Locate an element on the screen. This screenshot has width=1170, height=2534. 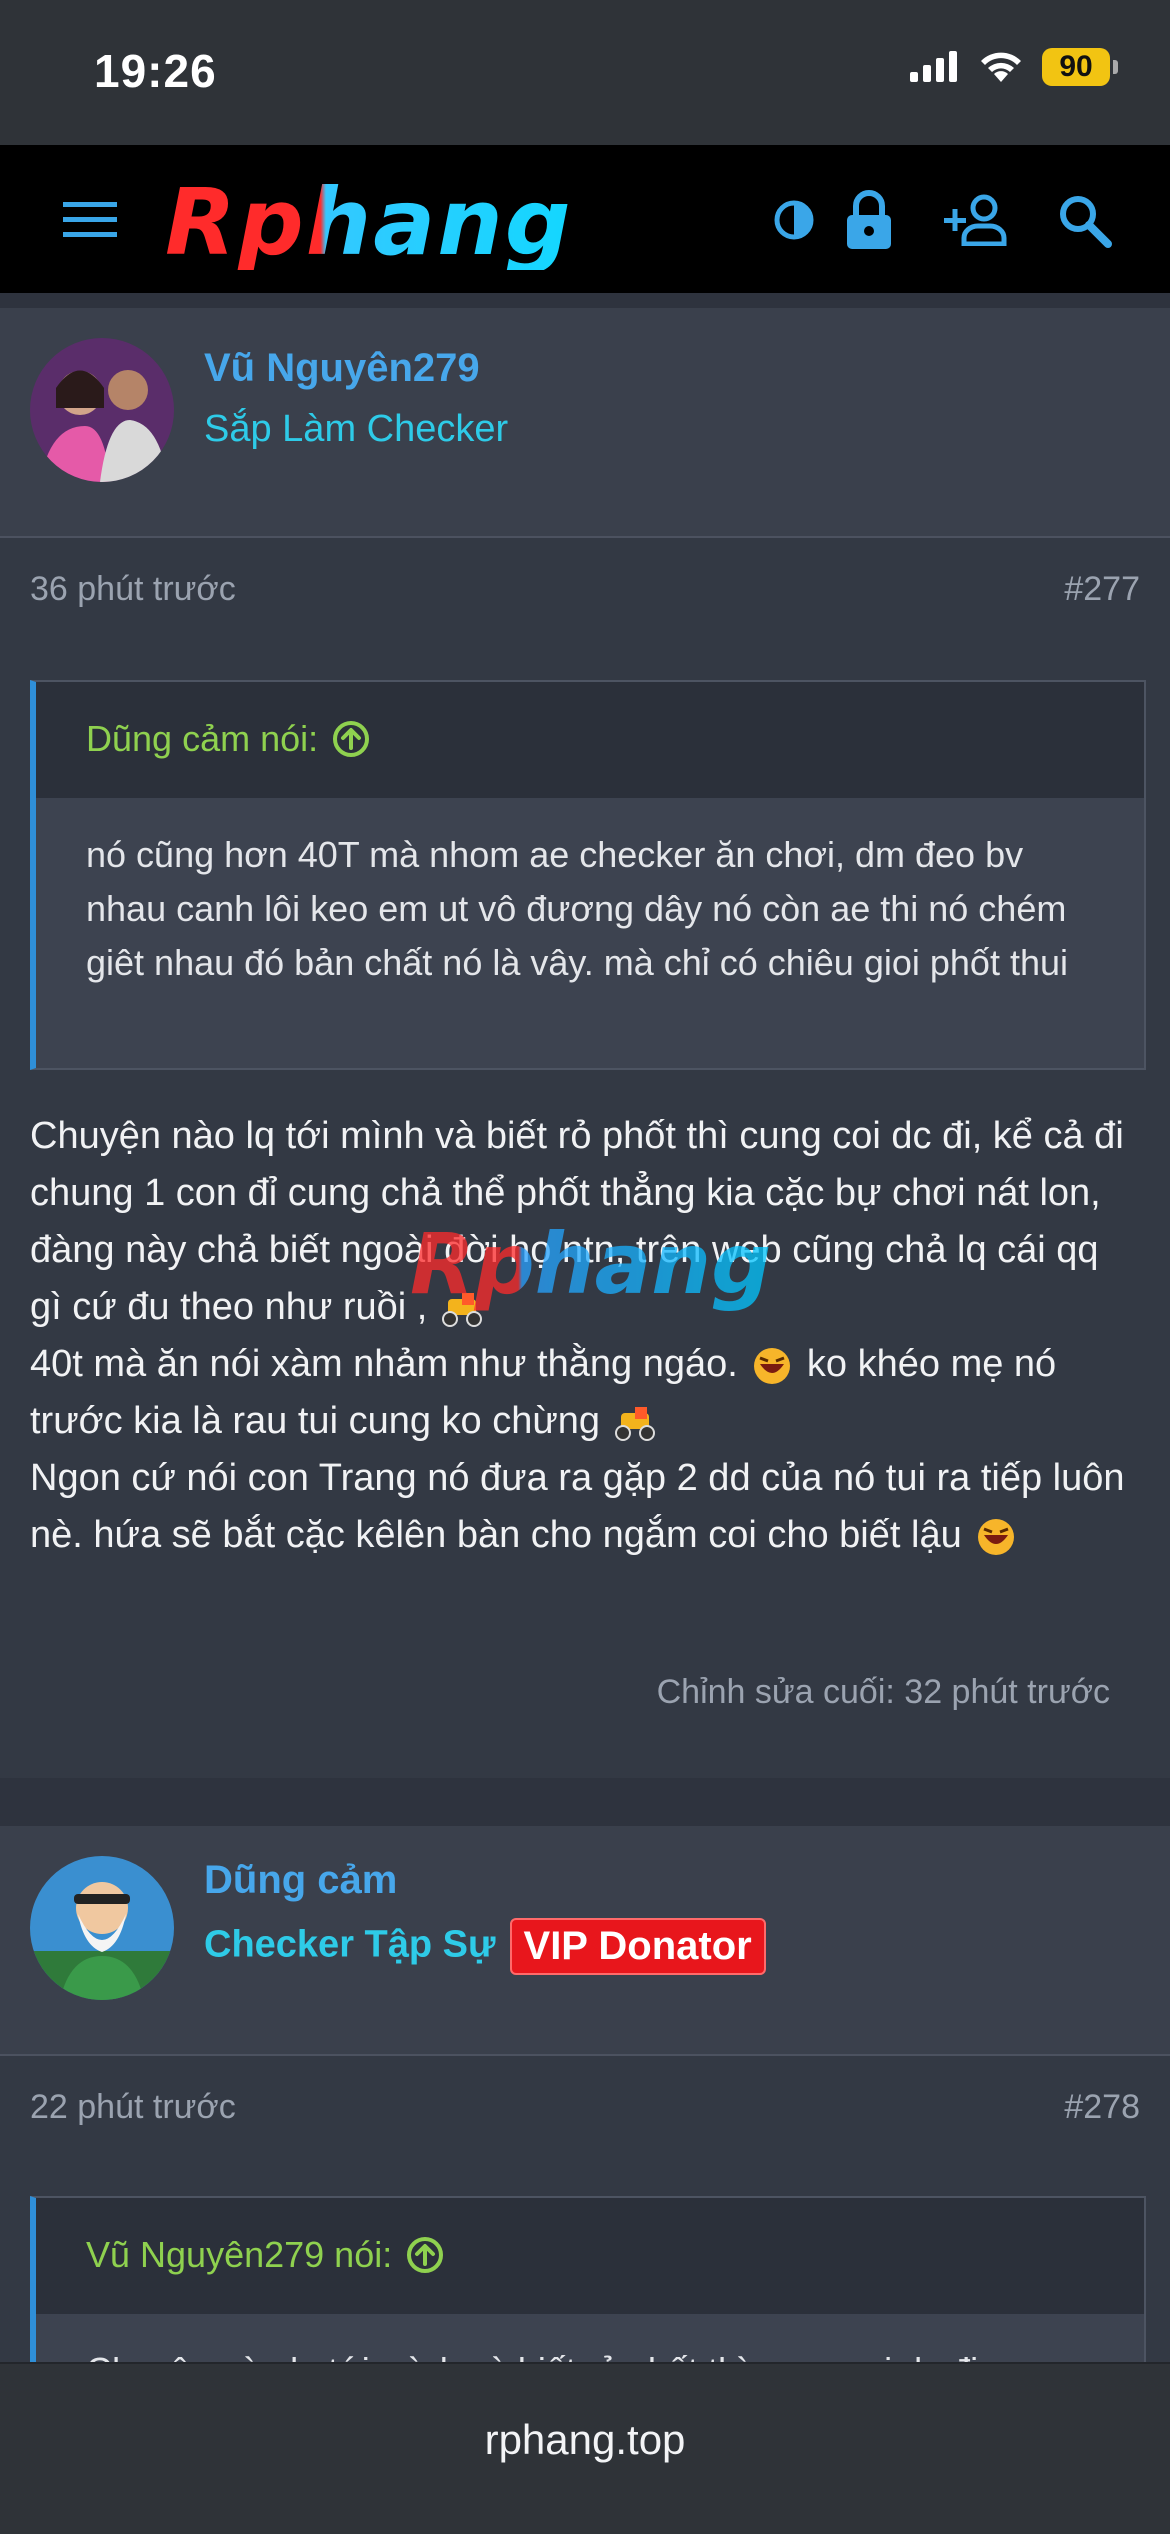
lock-icon is located at coordinates (869, 219).